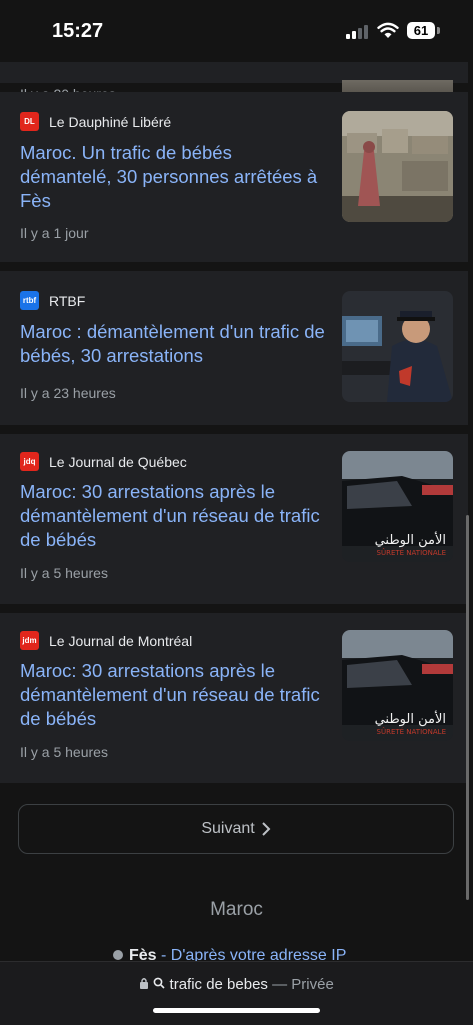  Describe the element at coordinates (118, 461) in the screenshot. I see `article-source: Le Journal de Québec` at that location.